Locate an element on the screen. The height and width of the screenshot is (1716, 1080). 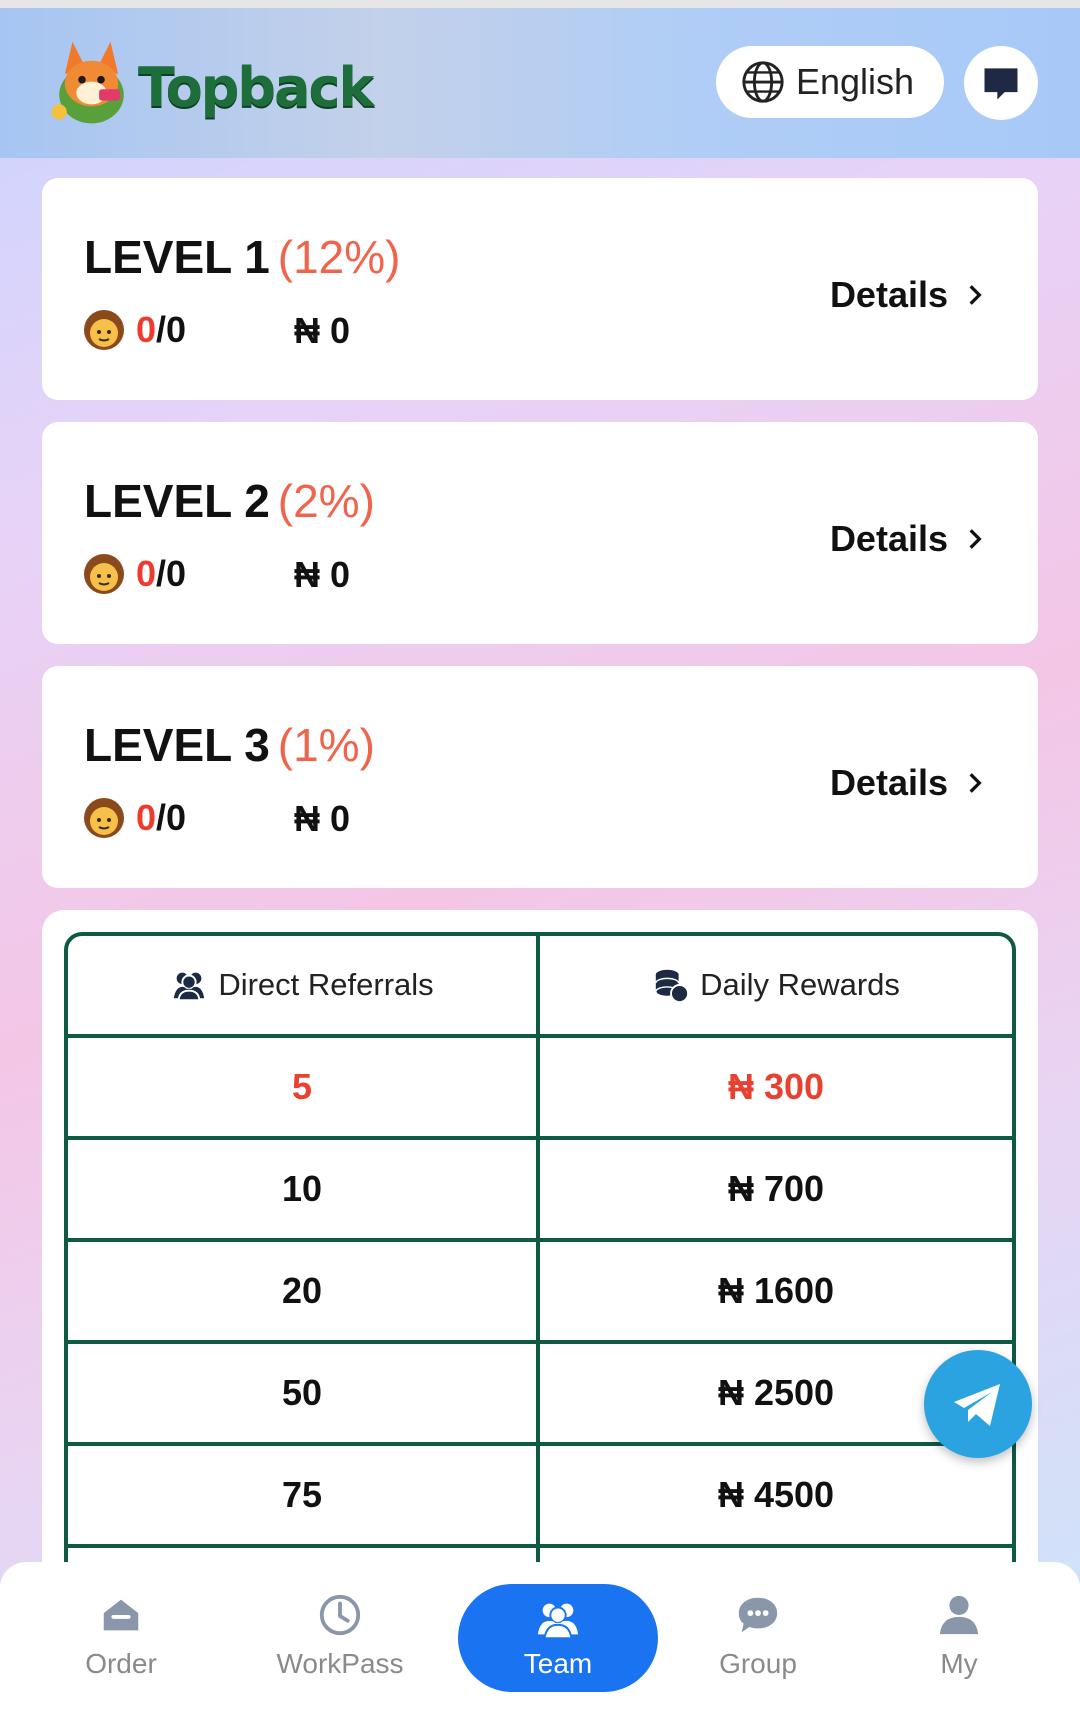
referrals-cell: 5 is located at coordinates (304, 1087).